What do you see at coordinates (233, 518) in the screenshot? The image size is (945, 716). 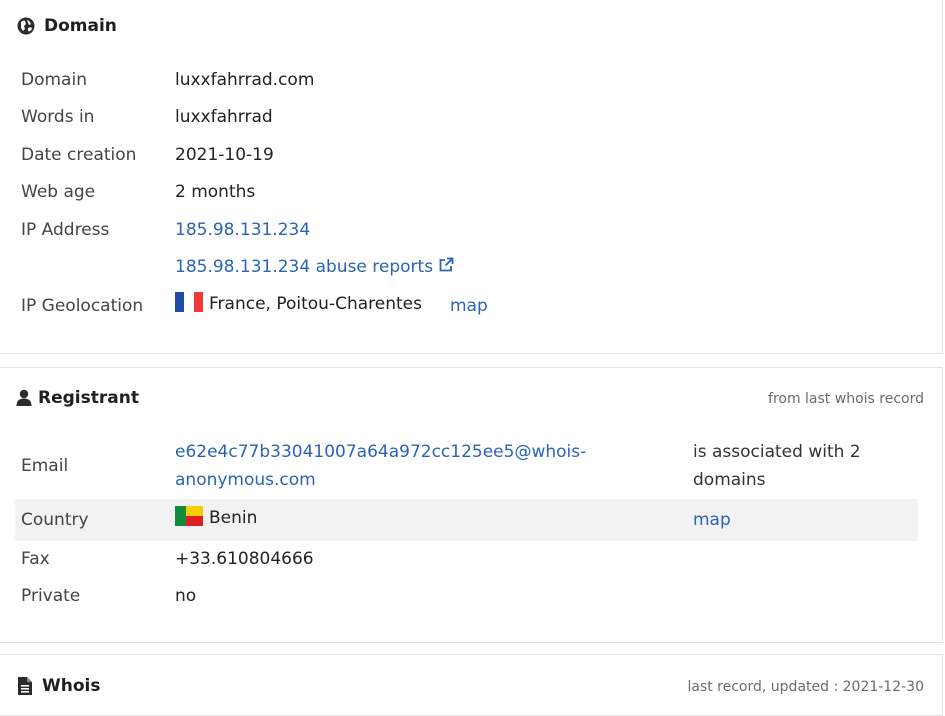 I see `country-text: Benin` at bounding box center [233, 518].